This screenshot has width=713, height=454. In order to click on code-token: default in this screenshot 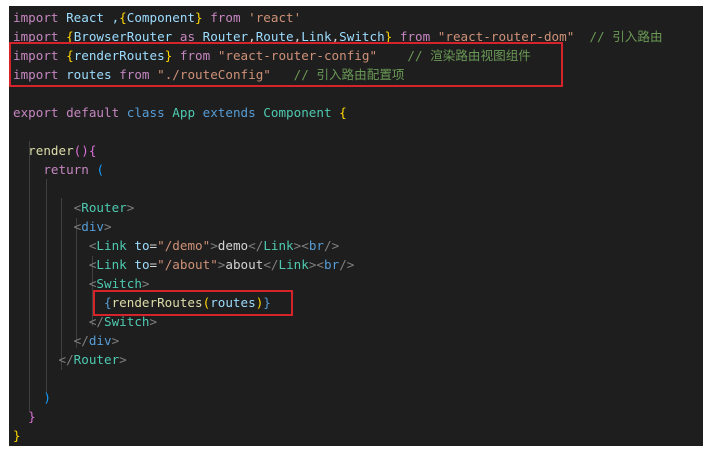, I will do `click(93, 112)`.